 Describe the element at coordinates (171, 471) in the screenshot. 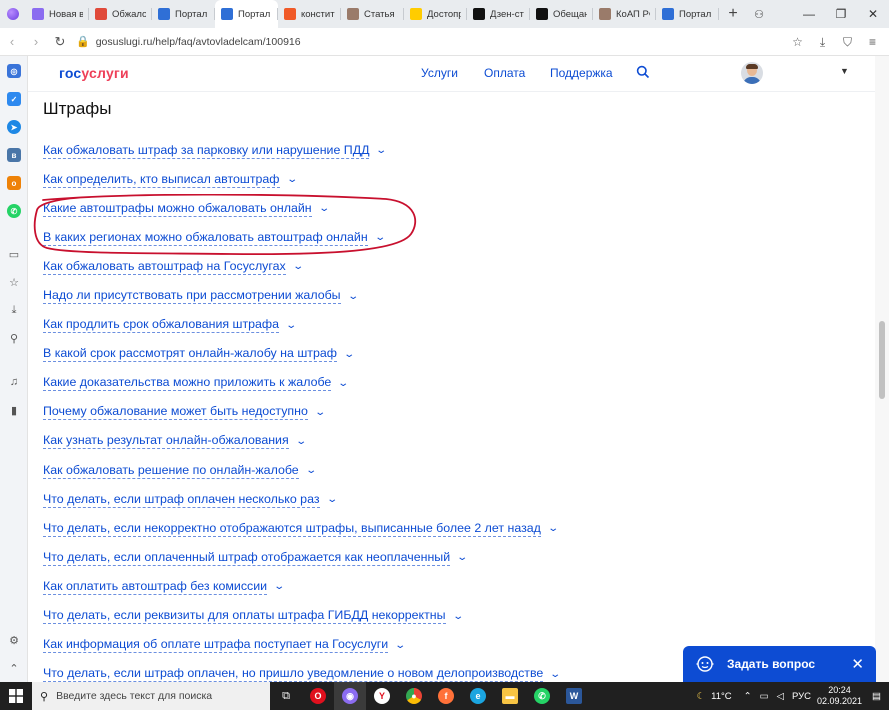

I see `faq-question-link: Как обжаловать решение по онлайн-жалобе` at that location.